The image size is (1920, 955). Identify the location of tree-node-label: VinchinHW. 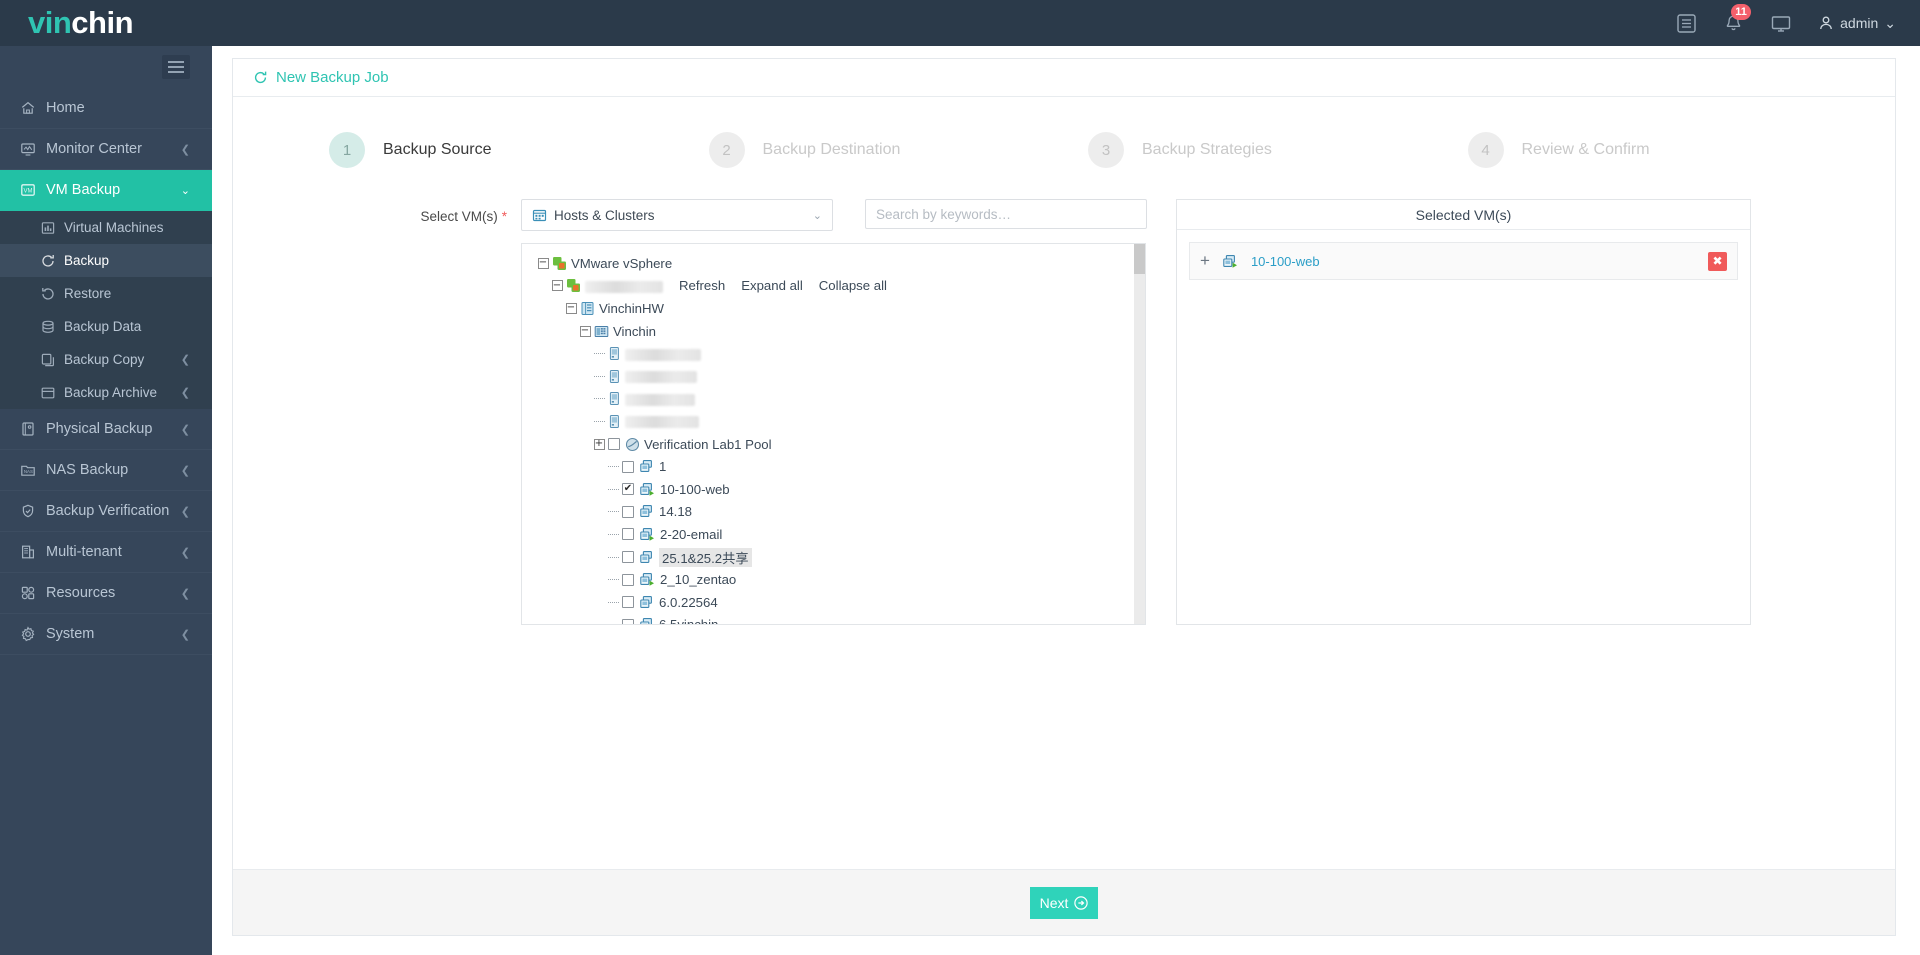
(631, 308).